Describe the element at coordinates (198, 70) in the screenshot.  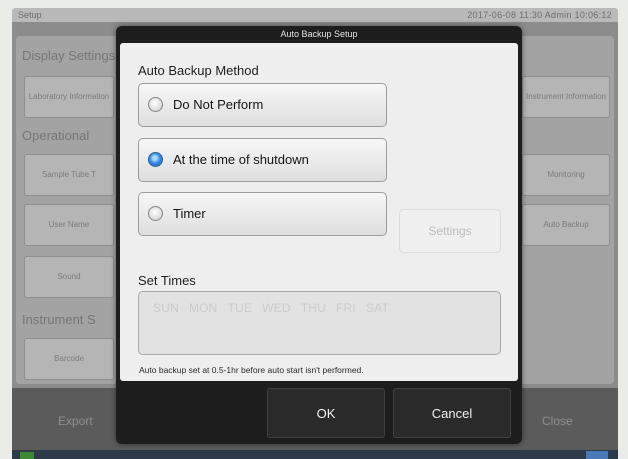
I see `auto-backup-method-label: Auto Backup Method` at that location.